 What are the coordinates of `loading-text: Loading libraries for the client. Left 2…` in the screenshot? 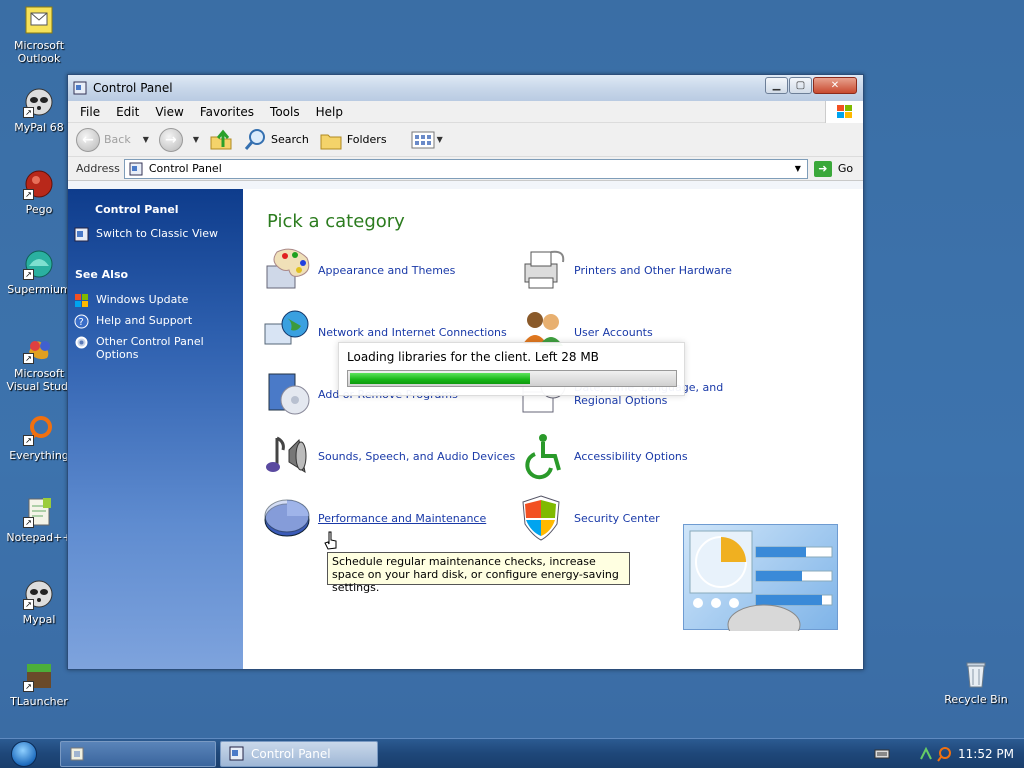 It's located at (473, 357).